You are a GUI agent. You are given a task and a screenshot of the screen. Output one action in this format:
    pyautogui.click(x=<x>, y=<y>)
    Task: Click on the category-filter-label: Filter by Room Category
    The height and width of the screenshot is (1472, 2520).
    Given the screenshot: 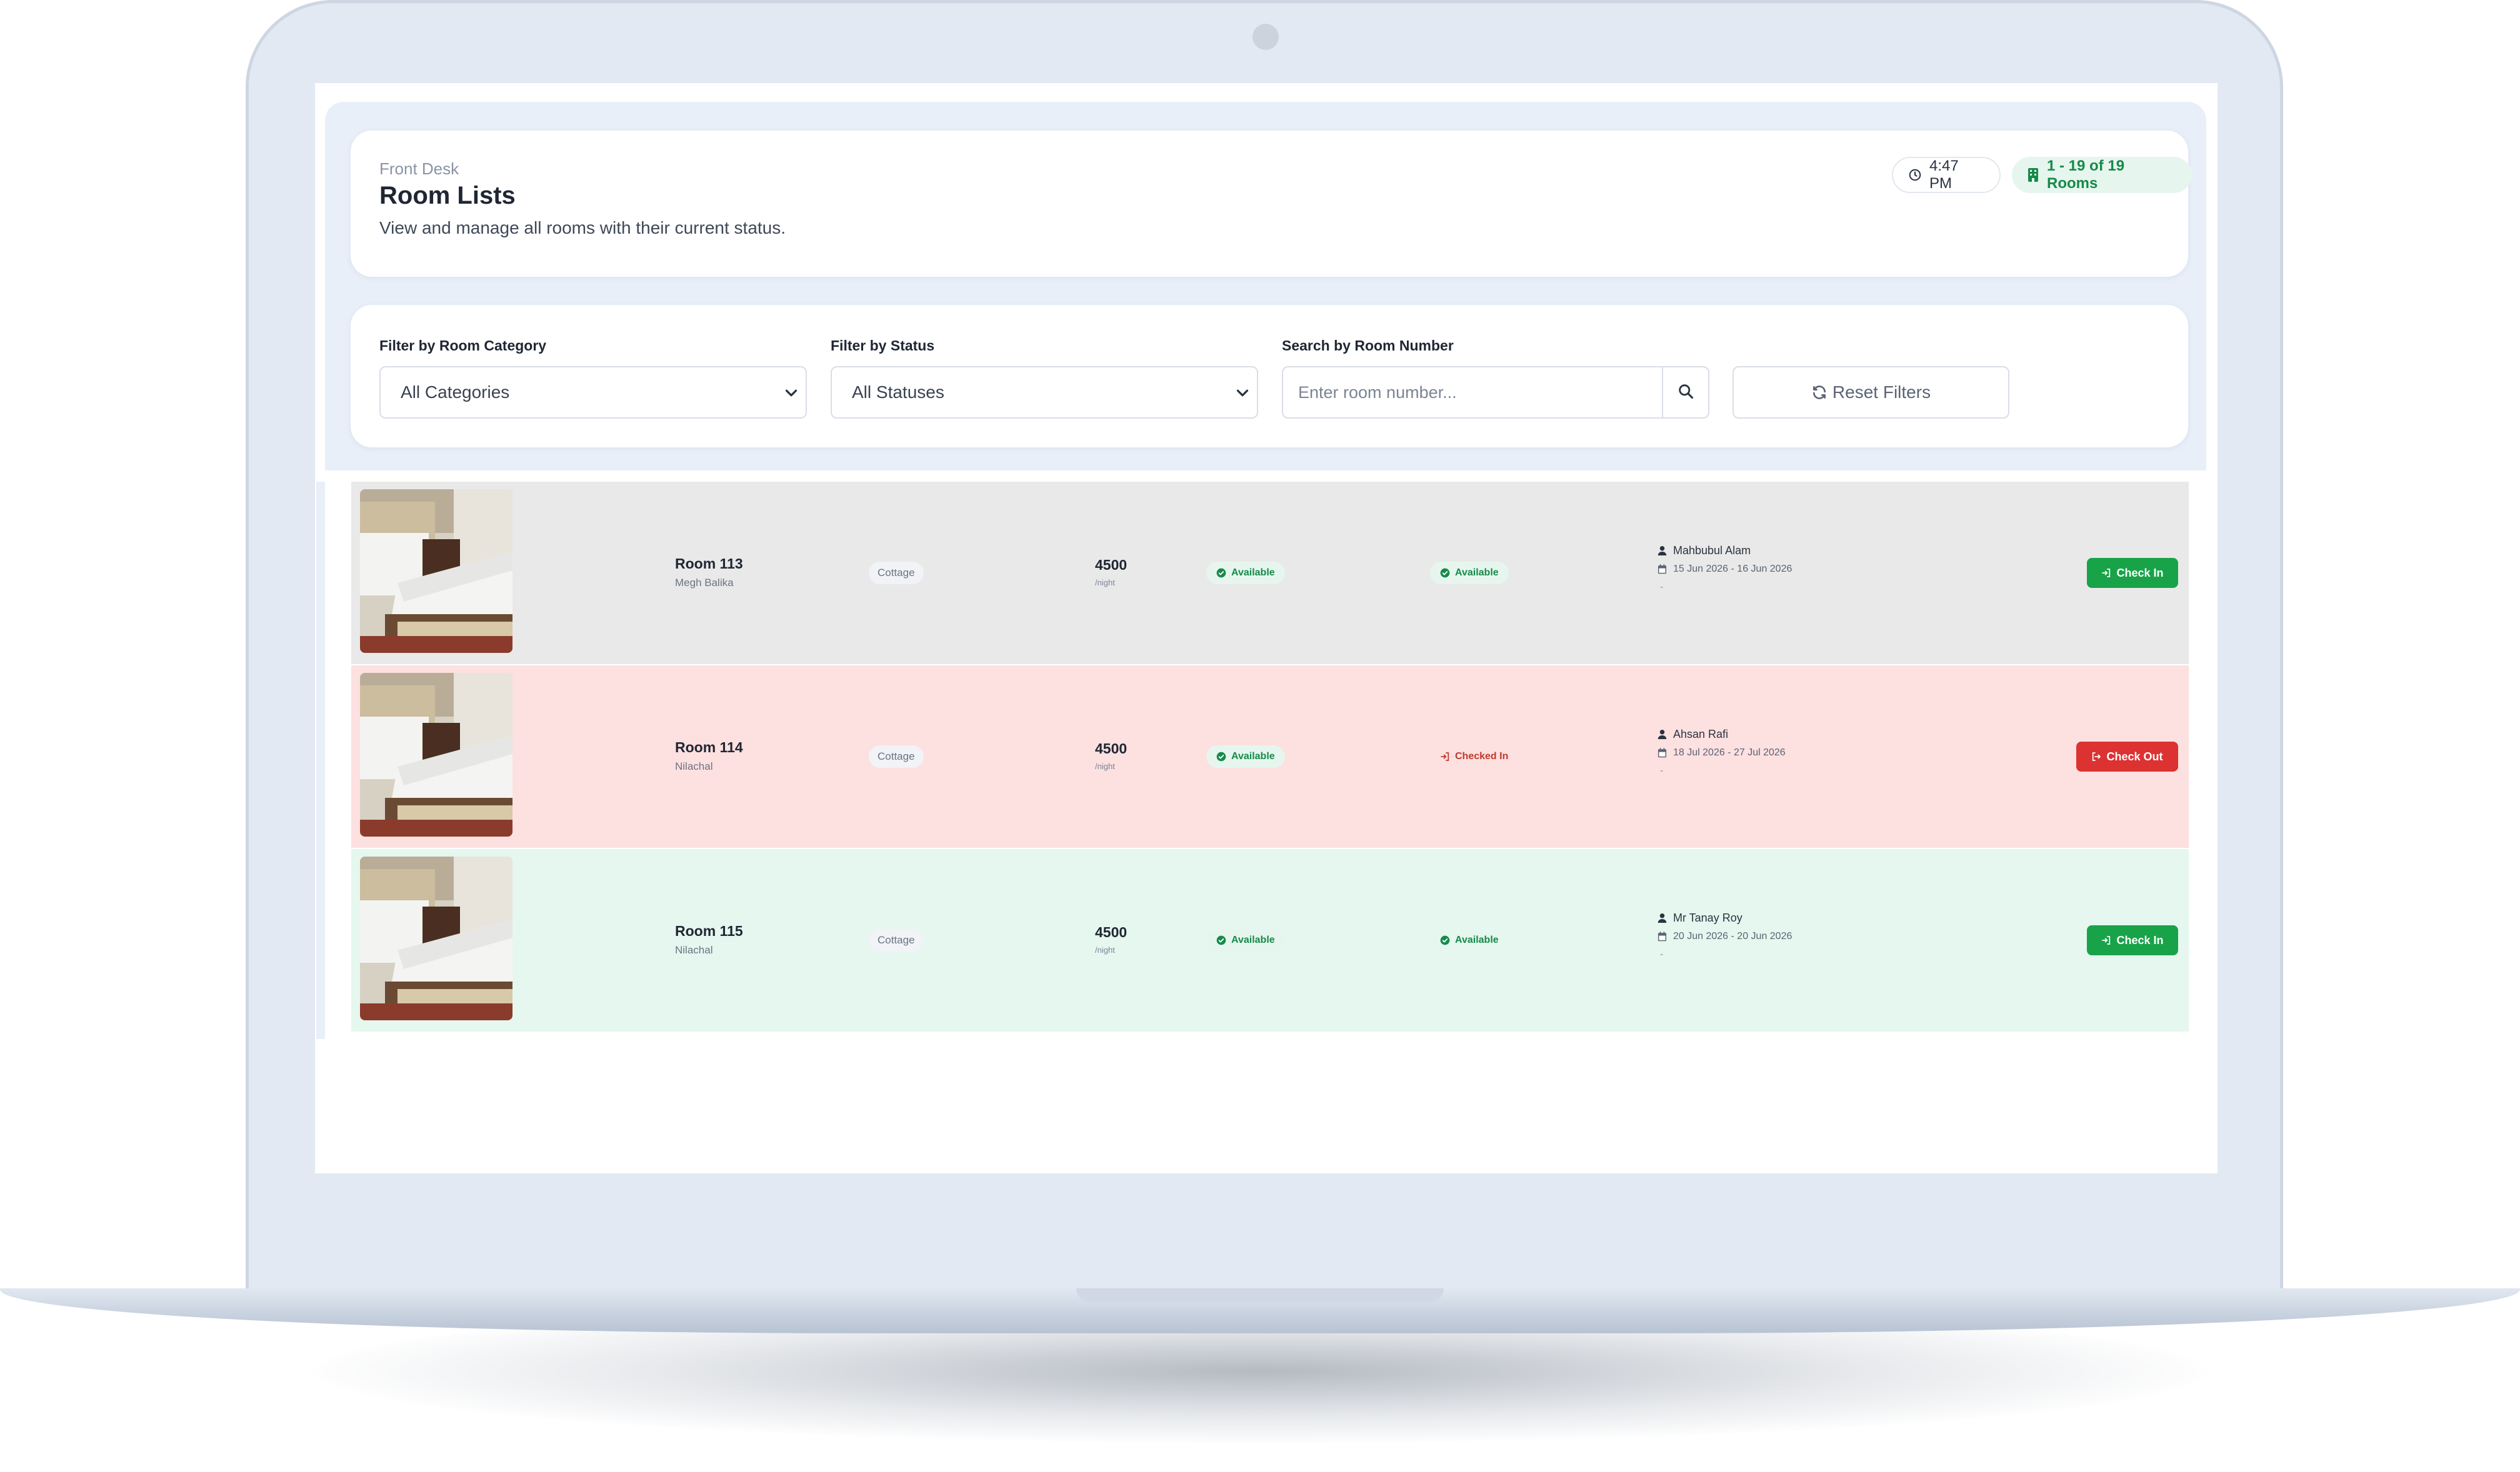 What is the action you would take?
    pyautogui.click(x=463, y=346)
    